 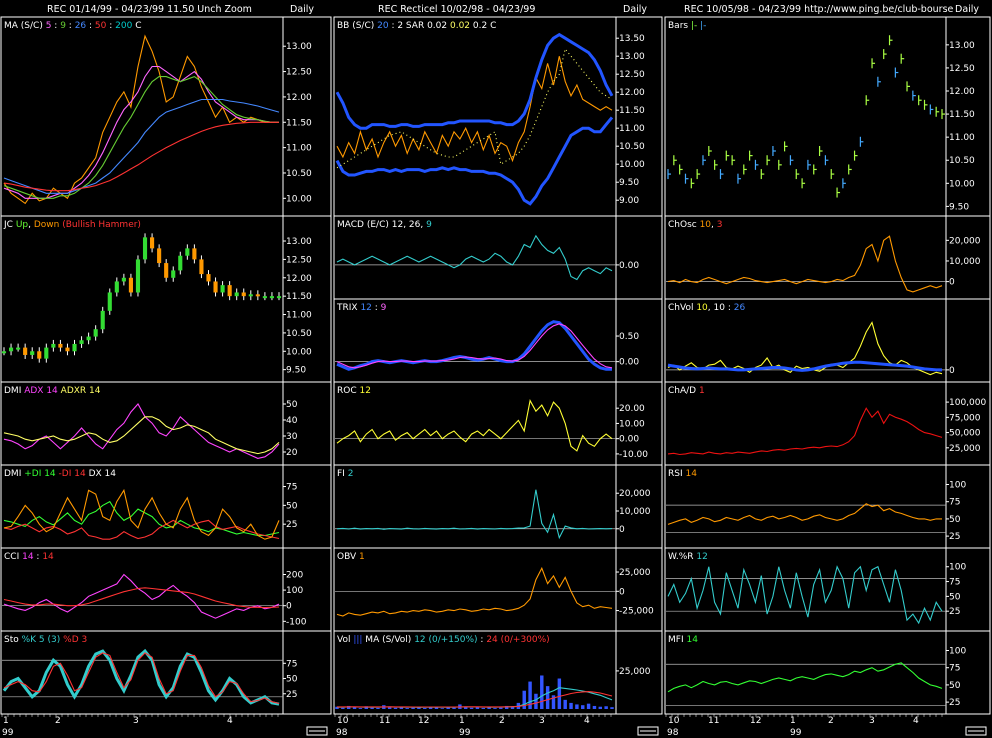 I want to click on col1-date-2: 2, so click(x=58, y=721).